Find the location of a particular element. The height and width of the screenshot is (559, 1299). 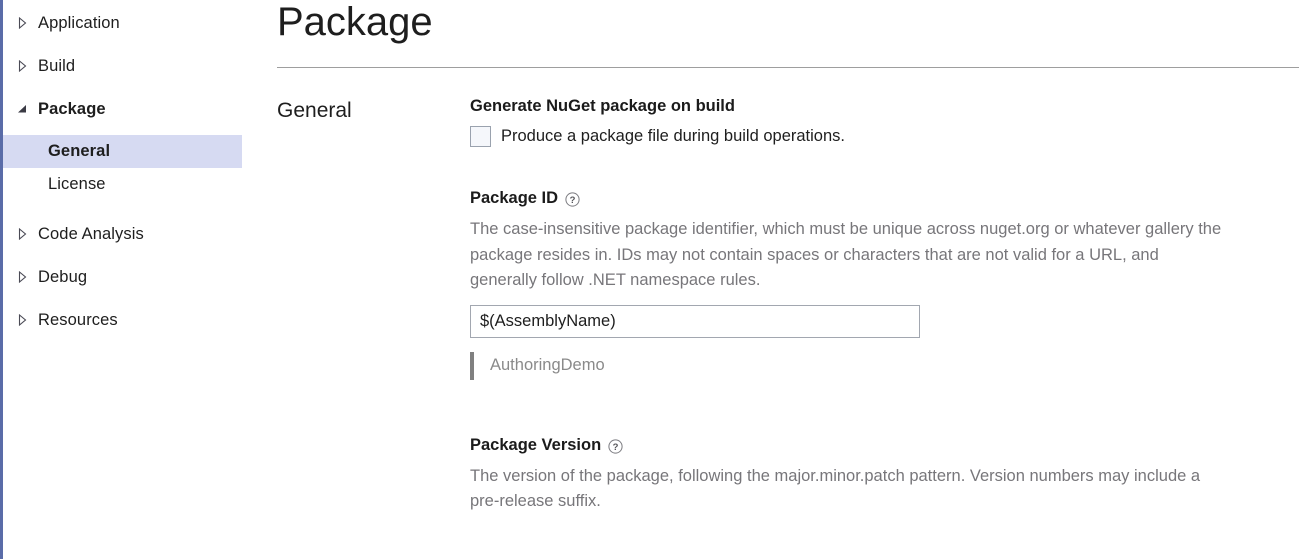

sidebar-item-license: License is located at coordinates (138, 184).